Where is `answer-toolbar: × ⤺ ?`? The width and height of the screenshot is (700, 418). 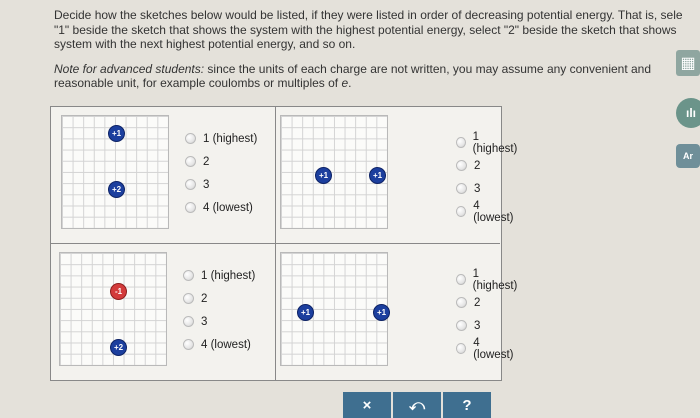
answer-toolbar: × ⤺ ? is located at coordinates (417, 405).